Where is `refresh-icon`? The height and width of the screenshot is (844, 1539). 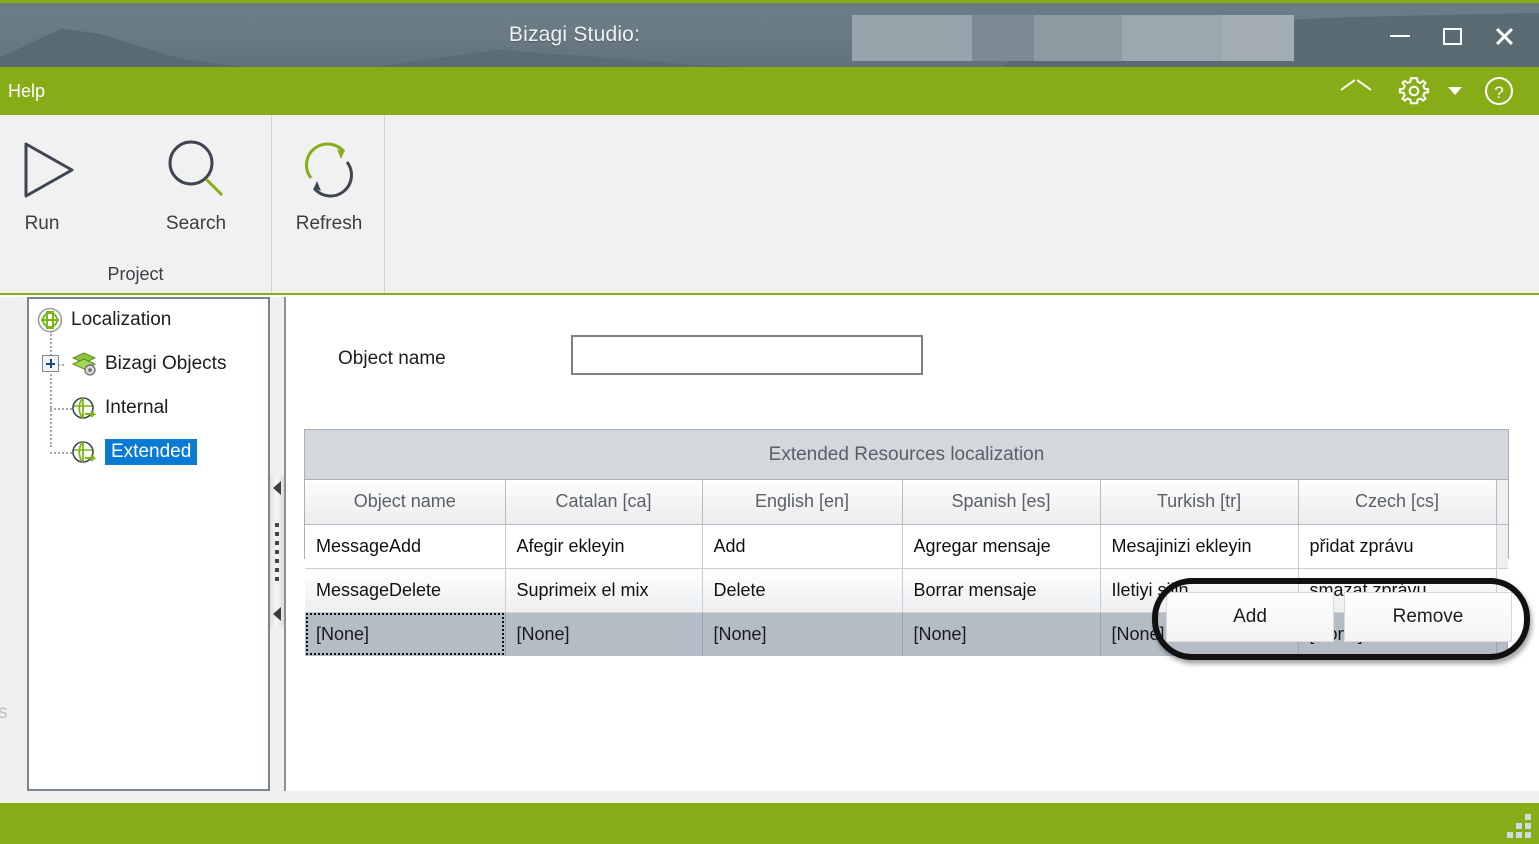 refresh-icon is located at coordinates (329, 170).